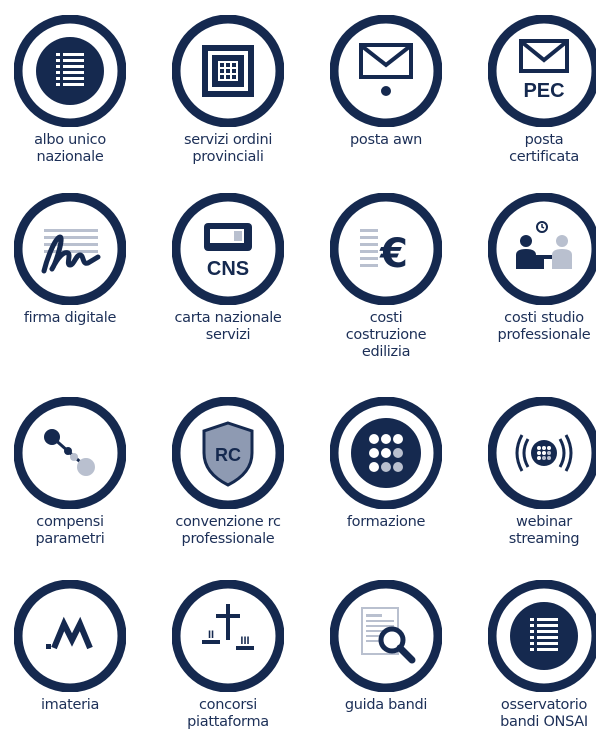 The height and width of the screenshot is (736, 596). What do you see at coordinates (70, 453) in the screenshot?
I see `network-icon` at bounding box center [70, 453].